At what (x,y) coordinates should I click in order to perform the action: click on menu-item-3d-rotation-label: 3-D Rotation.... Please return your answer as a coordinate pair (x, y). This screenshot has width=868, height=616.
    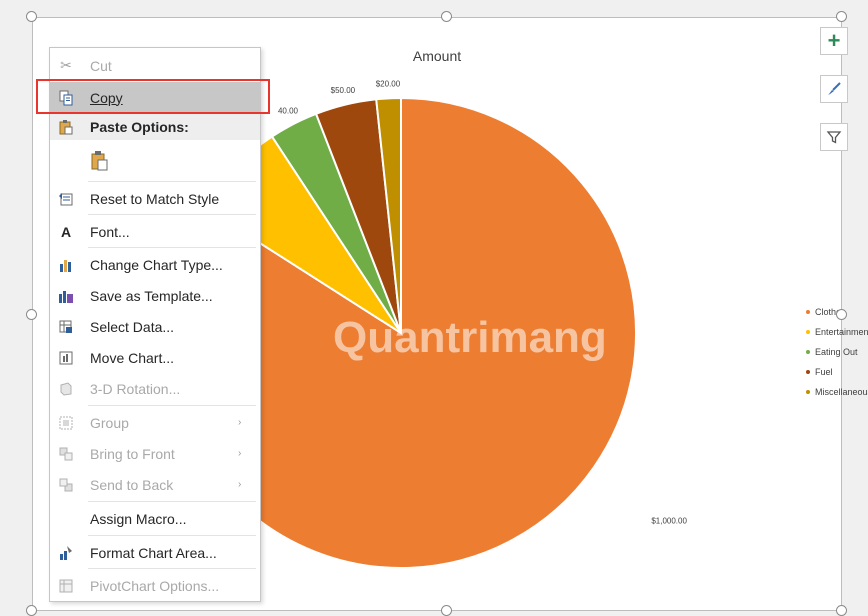
    Looking at the image, I should click on (135, 388).